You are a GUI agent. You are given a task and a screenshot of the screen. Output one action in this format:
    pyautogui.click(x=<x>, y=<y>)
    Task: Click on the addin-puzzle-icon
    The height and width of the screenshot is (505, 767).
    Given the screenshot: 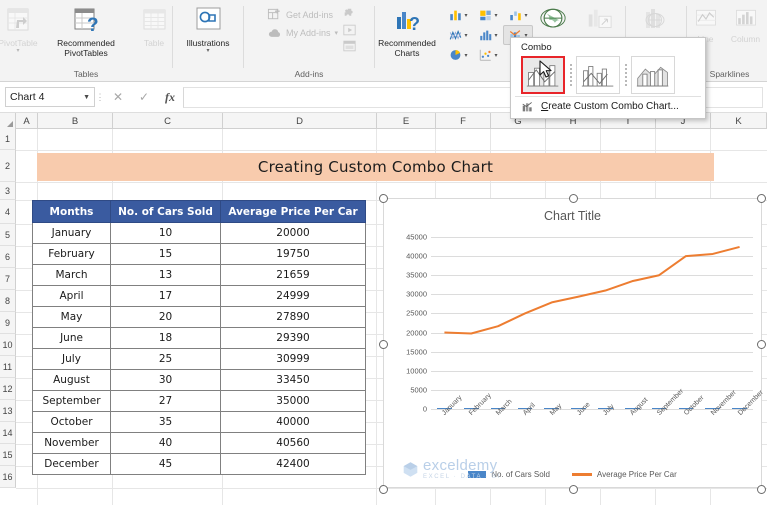 What is the action you would take?
    pyautogui.click(x=349, y=14)
    